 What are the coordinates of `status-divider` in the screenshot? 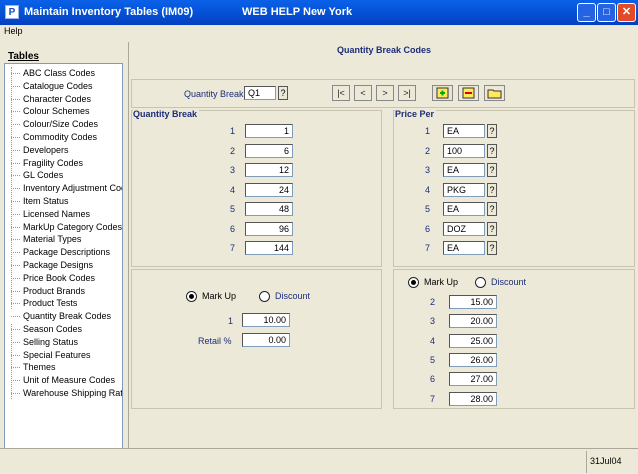 It's located at (586, 462).